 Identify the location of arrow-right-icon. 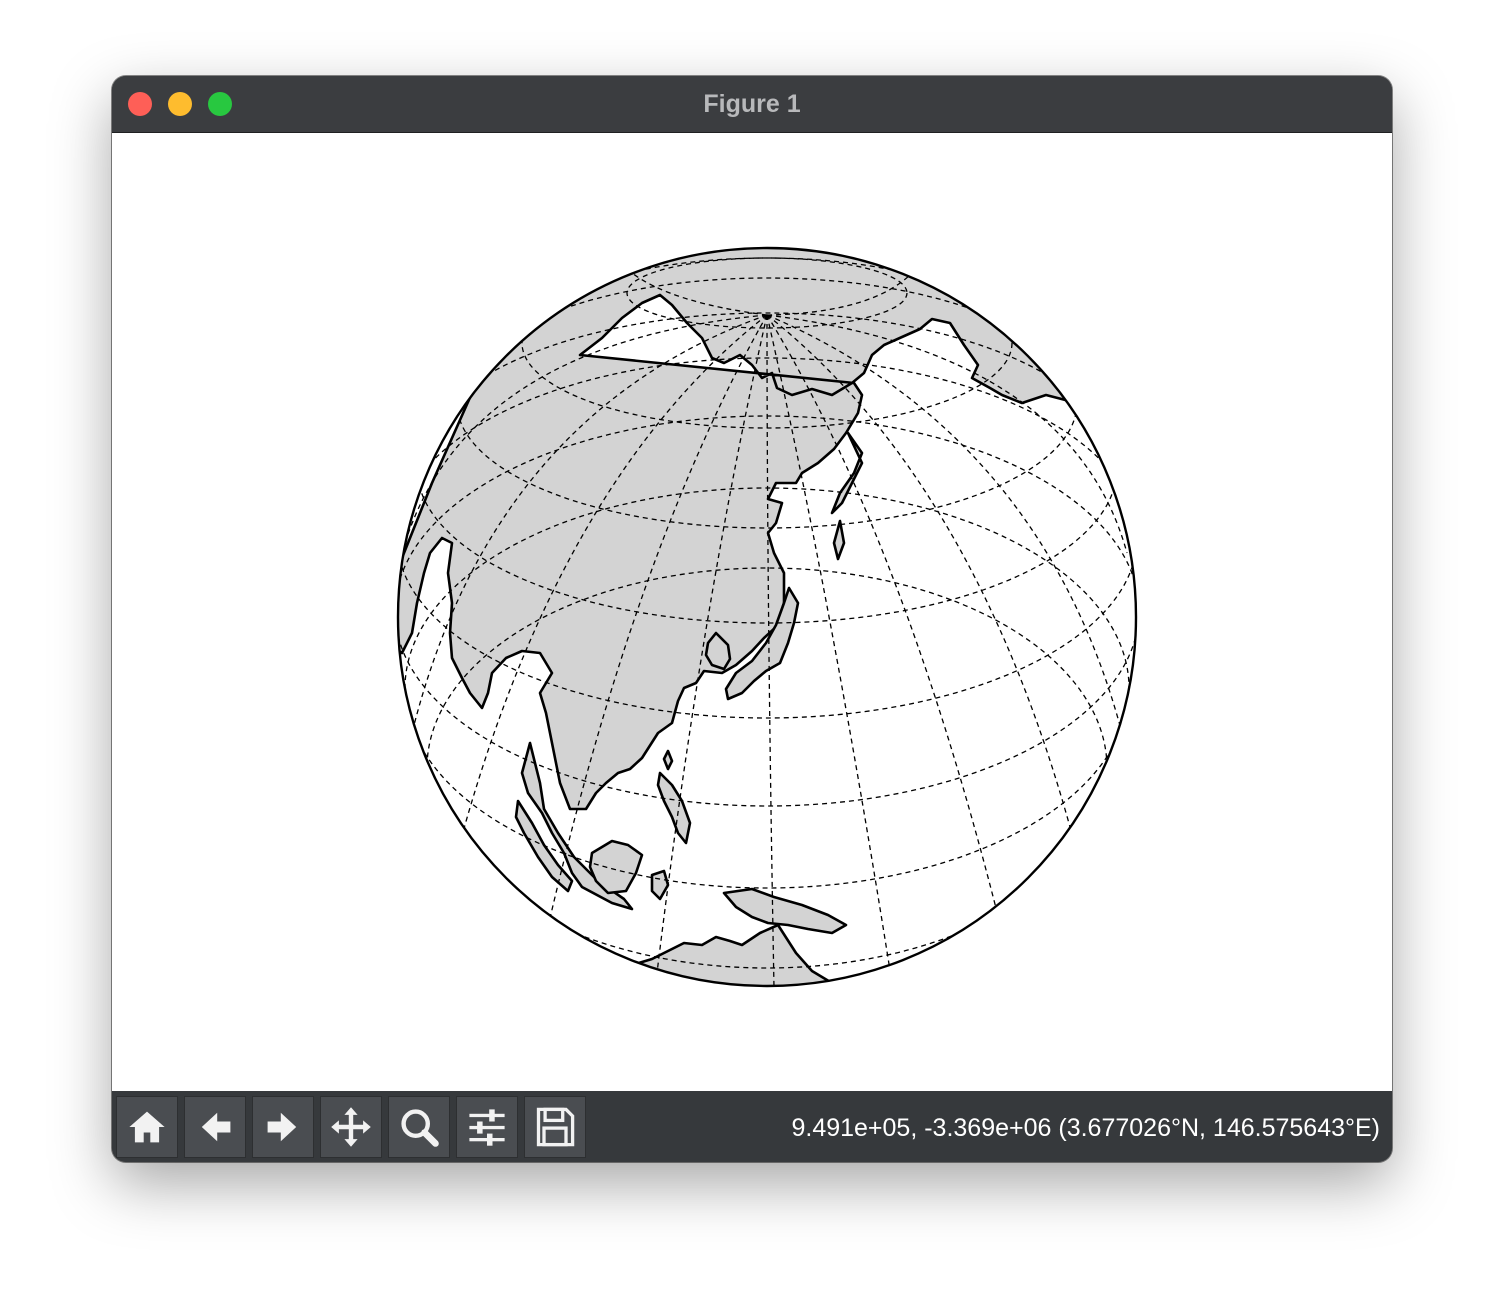
(282, 1127).